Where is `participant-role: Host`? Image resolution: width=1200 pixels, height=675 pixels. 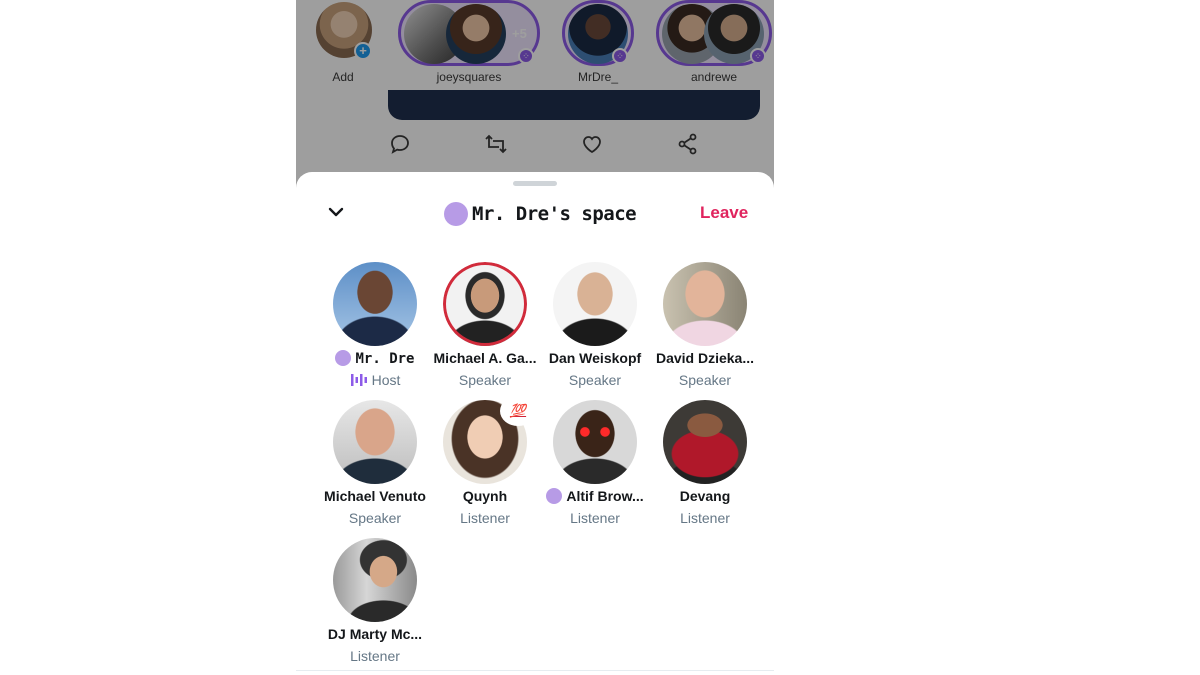 participant-role: Host is located at coordinates (375, 380).